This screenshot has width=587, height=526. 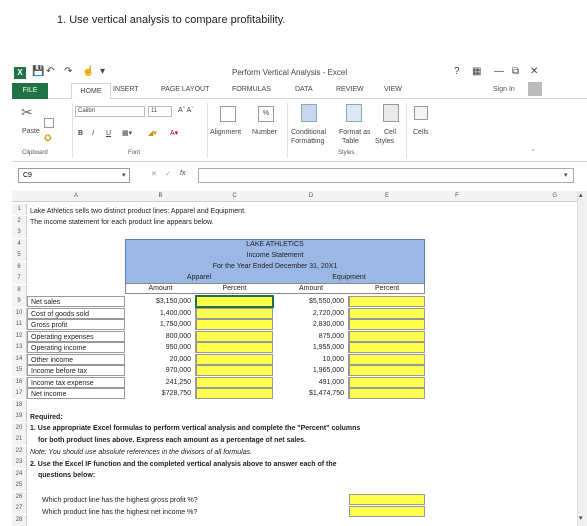 I want to click on name-box-dropdown-icon: ▾, so click(x=124, y=175).